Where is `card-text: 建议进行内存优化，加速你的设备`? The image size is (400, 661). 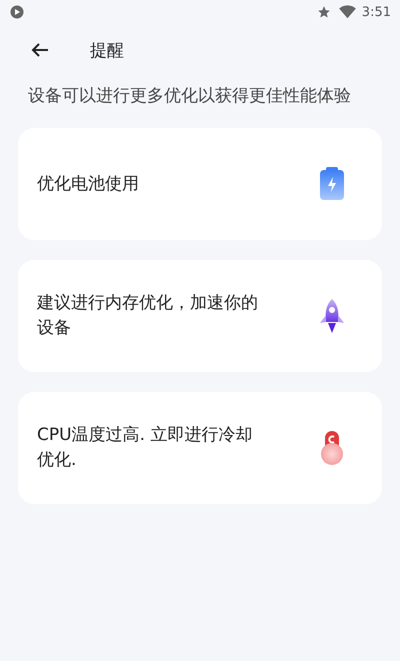 card-text: 建议进行内存优化，加速你的设备 is located at coordinates (148, 316).